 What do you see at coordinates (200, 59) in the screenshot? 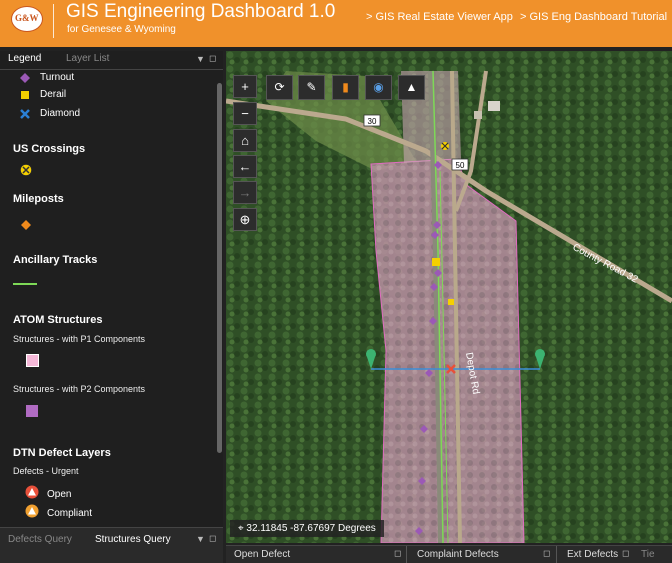
I see `panel-dropdown-icon: ▼` at bounding box center [200, 59].